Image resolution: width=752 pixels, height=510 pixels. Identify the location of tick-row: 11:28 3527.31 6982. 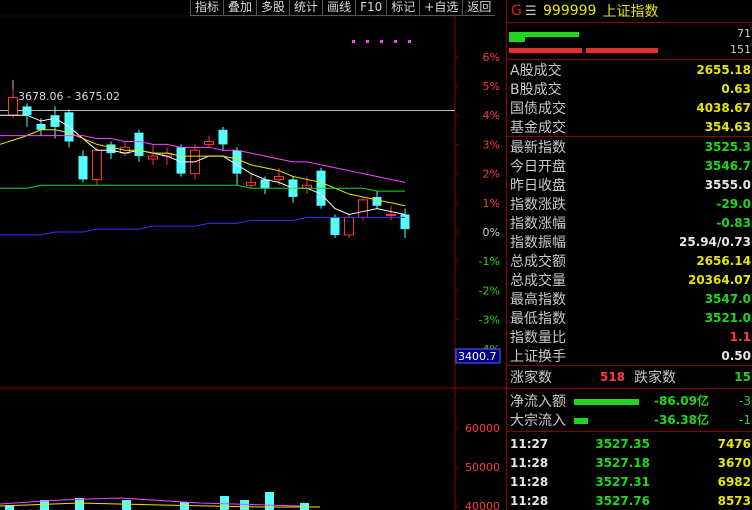
(629, 481).